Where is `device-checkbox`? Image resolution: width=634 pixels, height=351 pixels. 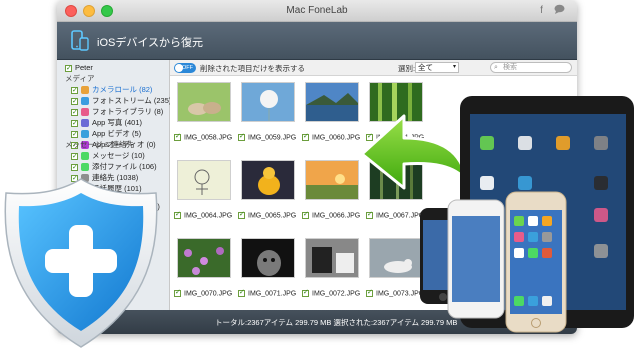 device-checkbox is located at coordinates (68, 69).